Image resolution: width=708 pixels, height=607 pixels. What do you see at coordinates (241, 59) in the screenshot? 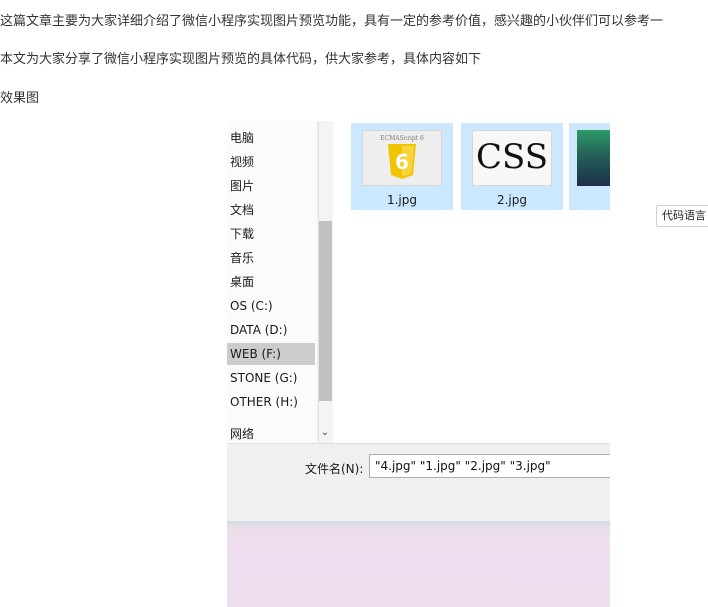
I see `summary-paragraph: 本文为大家分享了微信小程序实现图片预览的具体代码，供大家参考，具体内容如下` at bounding box center [241, 59].